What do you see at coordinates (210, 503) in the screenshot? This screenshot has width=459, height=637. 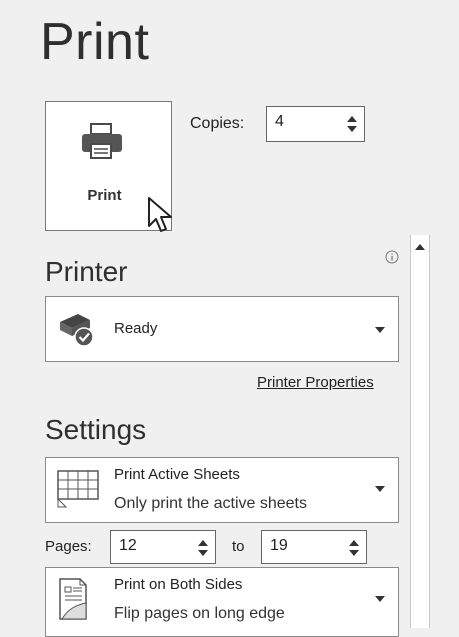 I see `print-what-subtitle: Only print the active sheets` at bounding box center [210, 503].